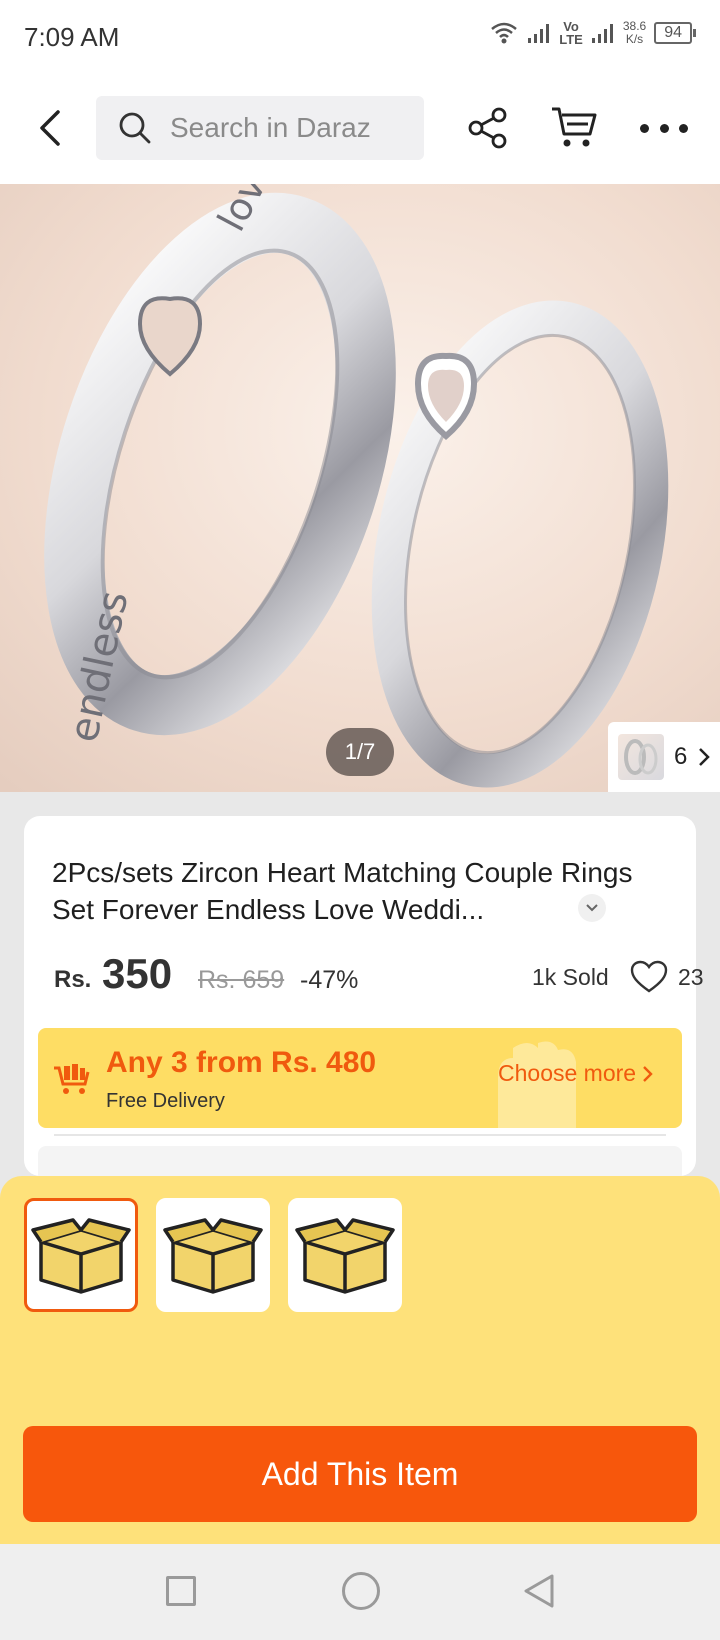  I want to click on search-input: Search in Daraz, so click(260, 128).